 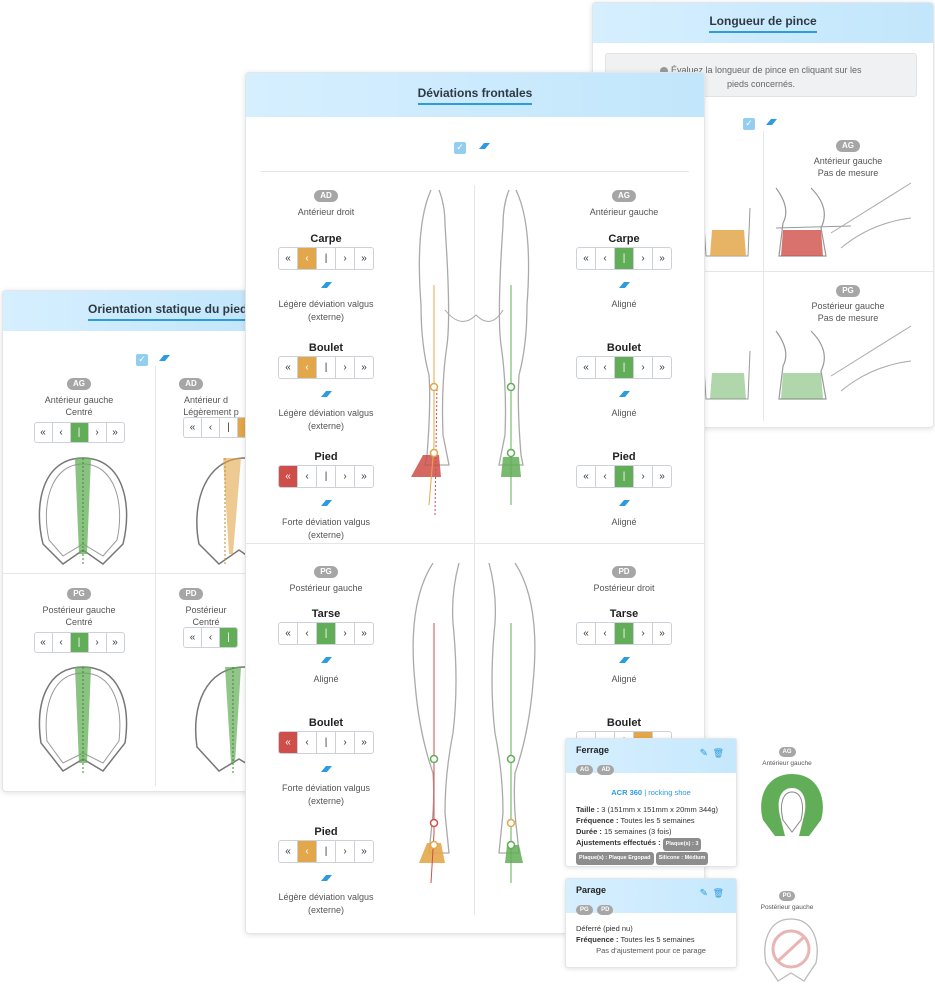 I want to click on longueur-foot-ag: AG Antérieur gauche Pas de mesure, so click(x=848, y=156).